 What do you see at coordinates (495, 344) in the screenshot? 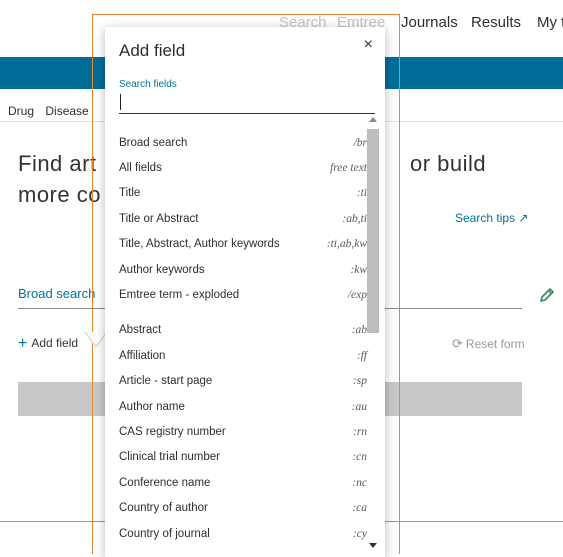
I see `reset-form-label: Reset form` at bounding box center [495, 344].